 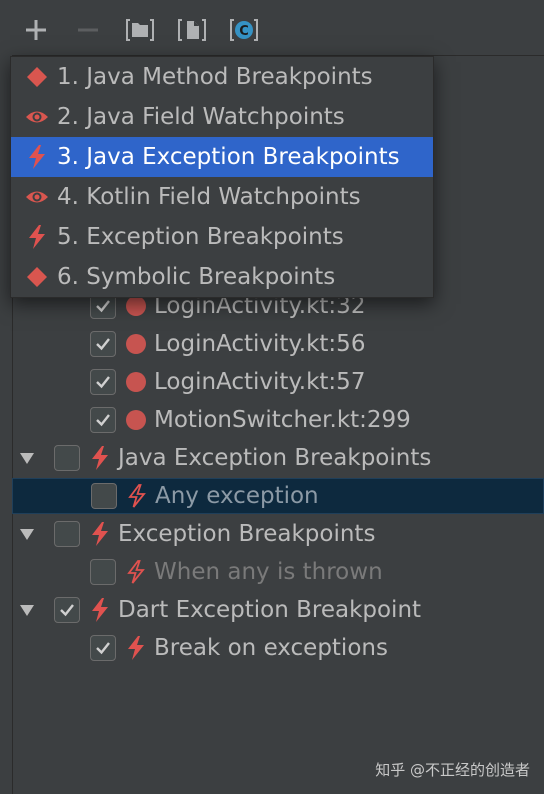 I want to click on tree-row-when-any-thrown: When any is thrown, so click(x=278, y=572).